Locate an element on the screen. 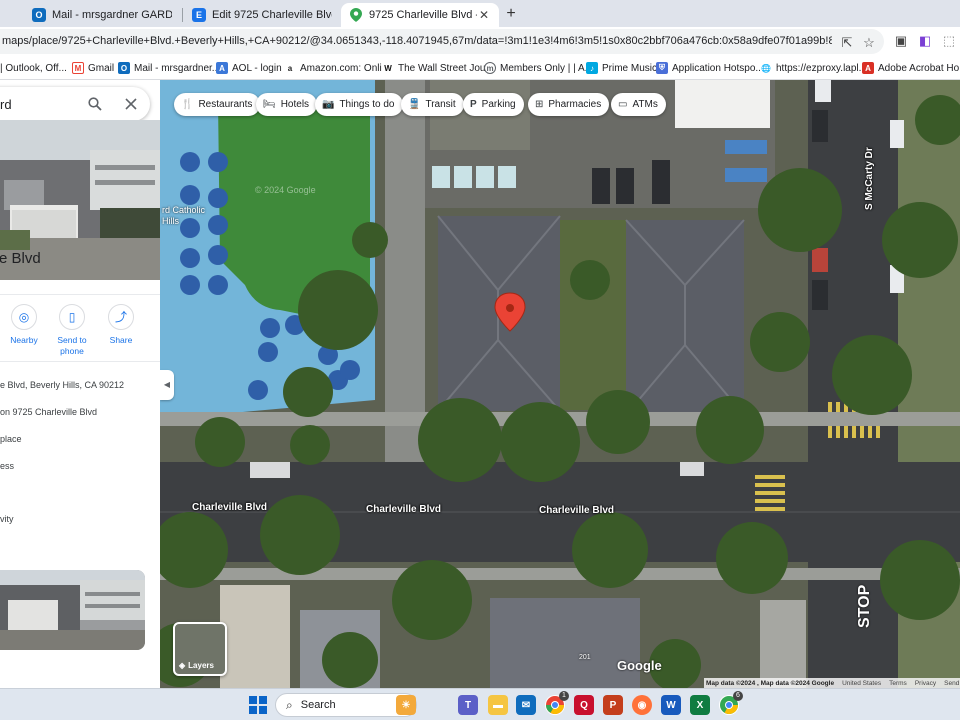 The height and width of the screenshot is (720, 960). windows-start-icon is located at coordinates (258, 705).